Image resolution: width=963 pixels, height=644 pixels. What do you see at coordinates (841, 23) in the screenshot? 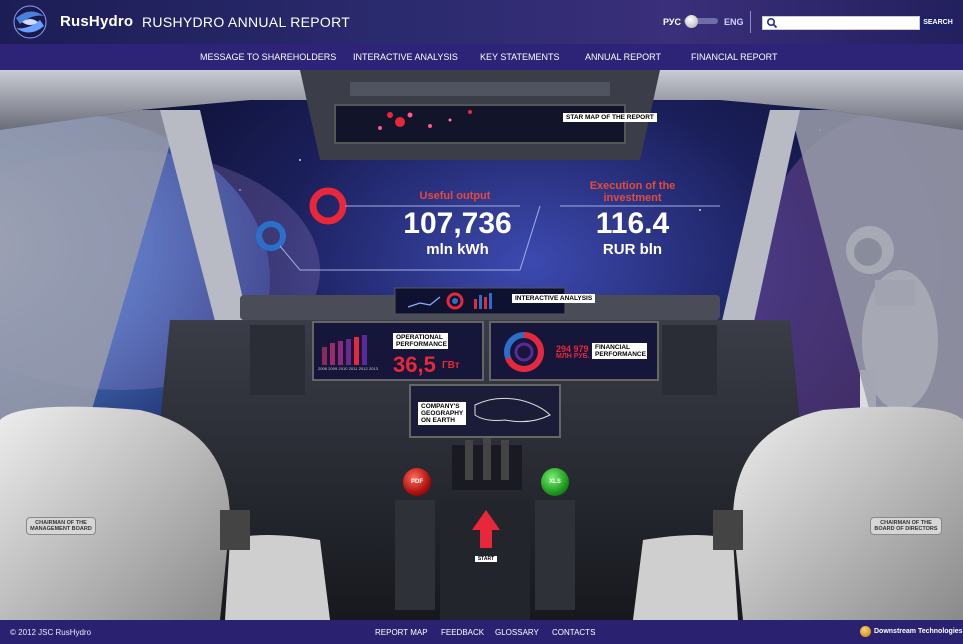
I see `search-input` at bounding box center [841, 23].